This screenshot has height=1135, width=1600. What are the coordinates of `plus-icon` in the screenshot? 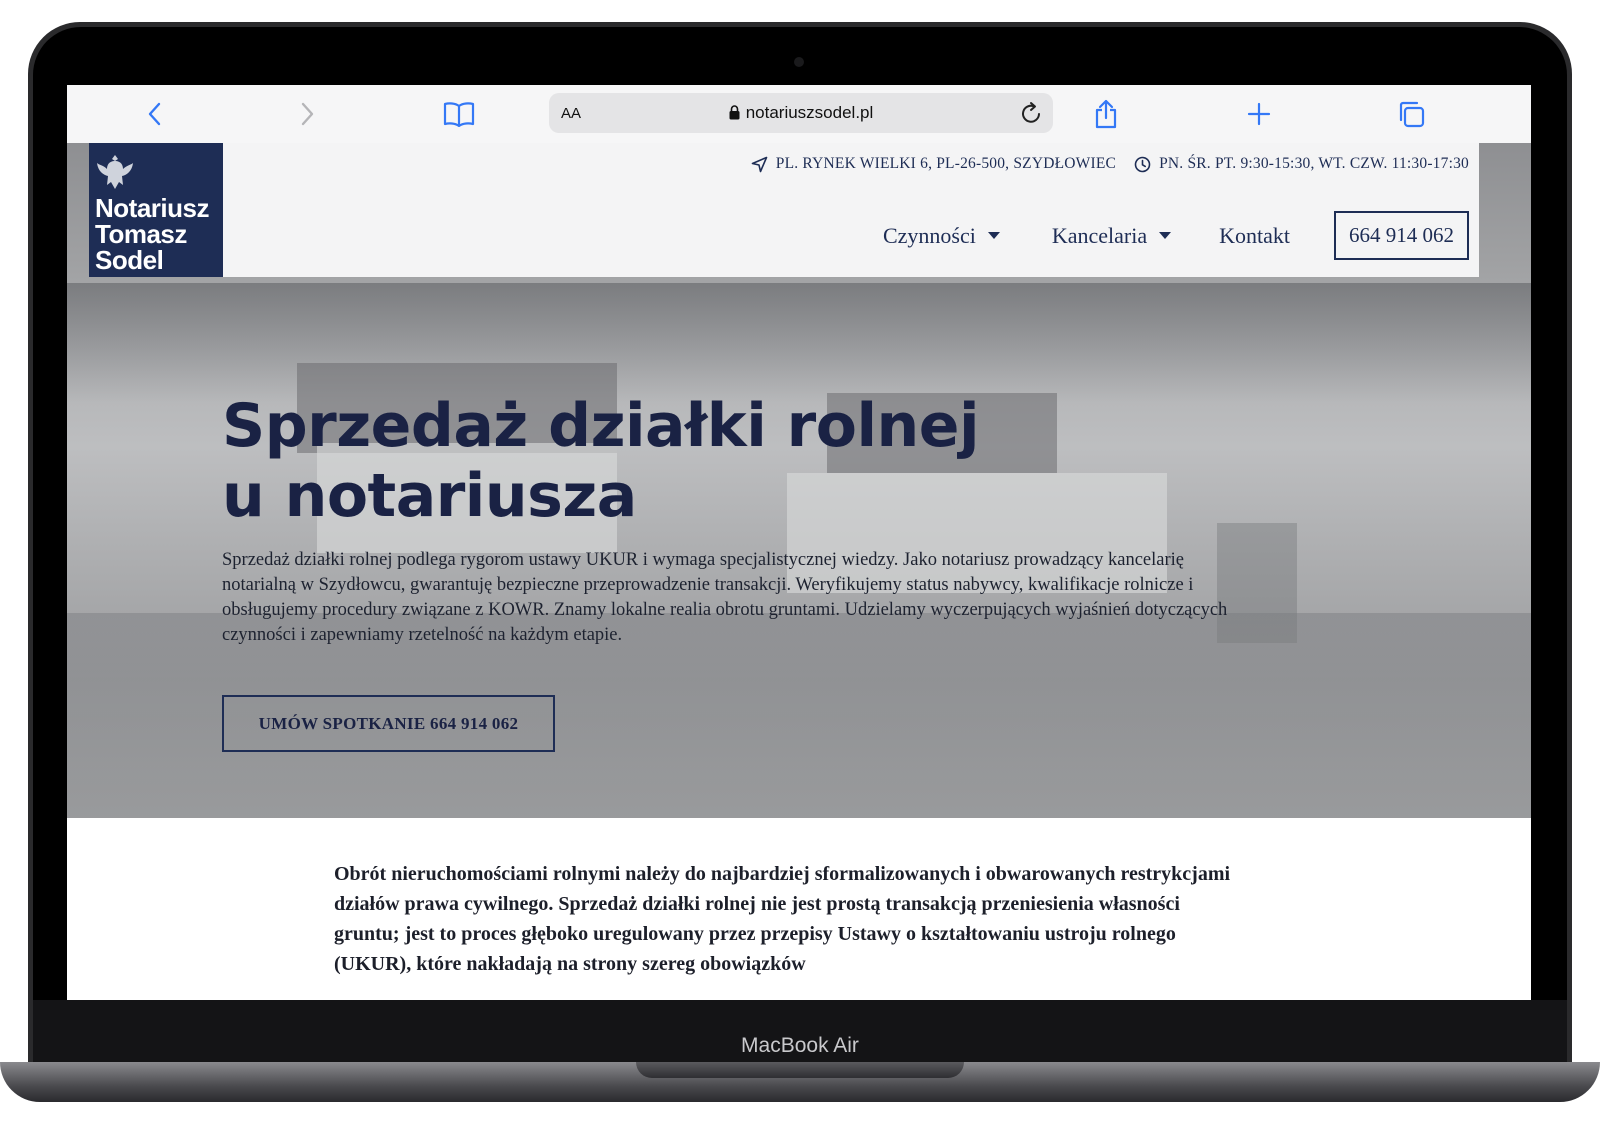 It's located at (1259, 114).